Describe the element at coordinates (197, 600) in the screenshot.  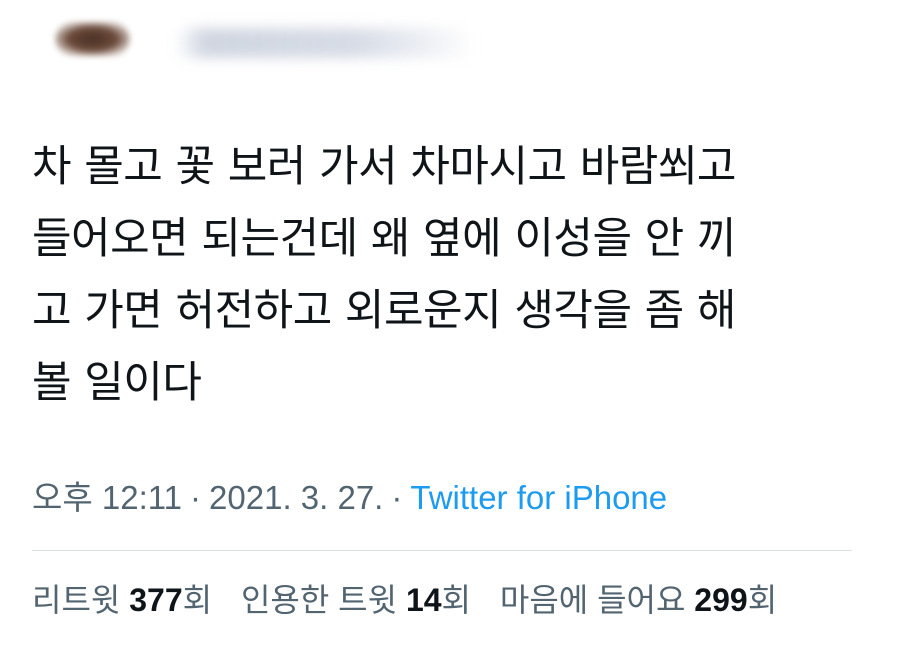
I see `retweets-suffix: 회` at that location.